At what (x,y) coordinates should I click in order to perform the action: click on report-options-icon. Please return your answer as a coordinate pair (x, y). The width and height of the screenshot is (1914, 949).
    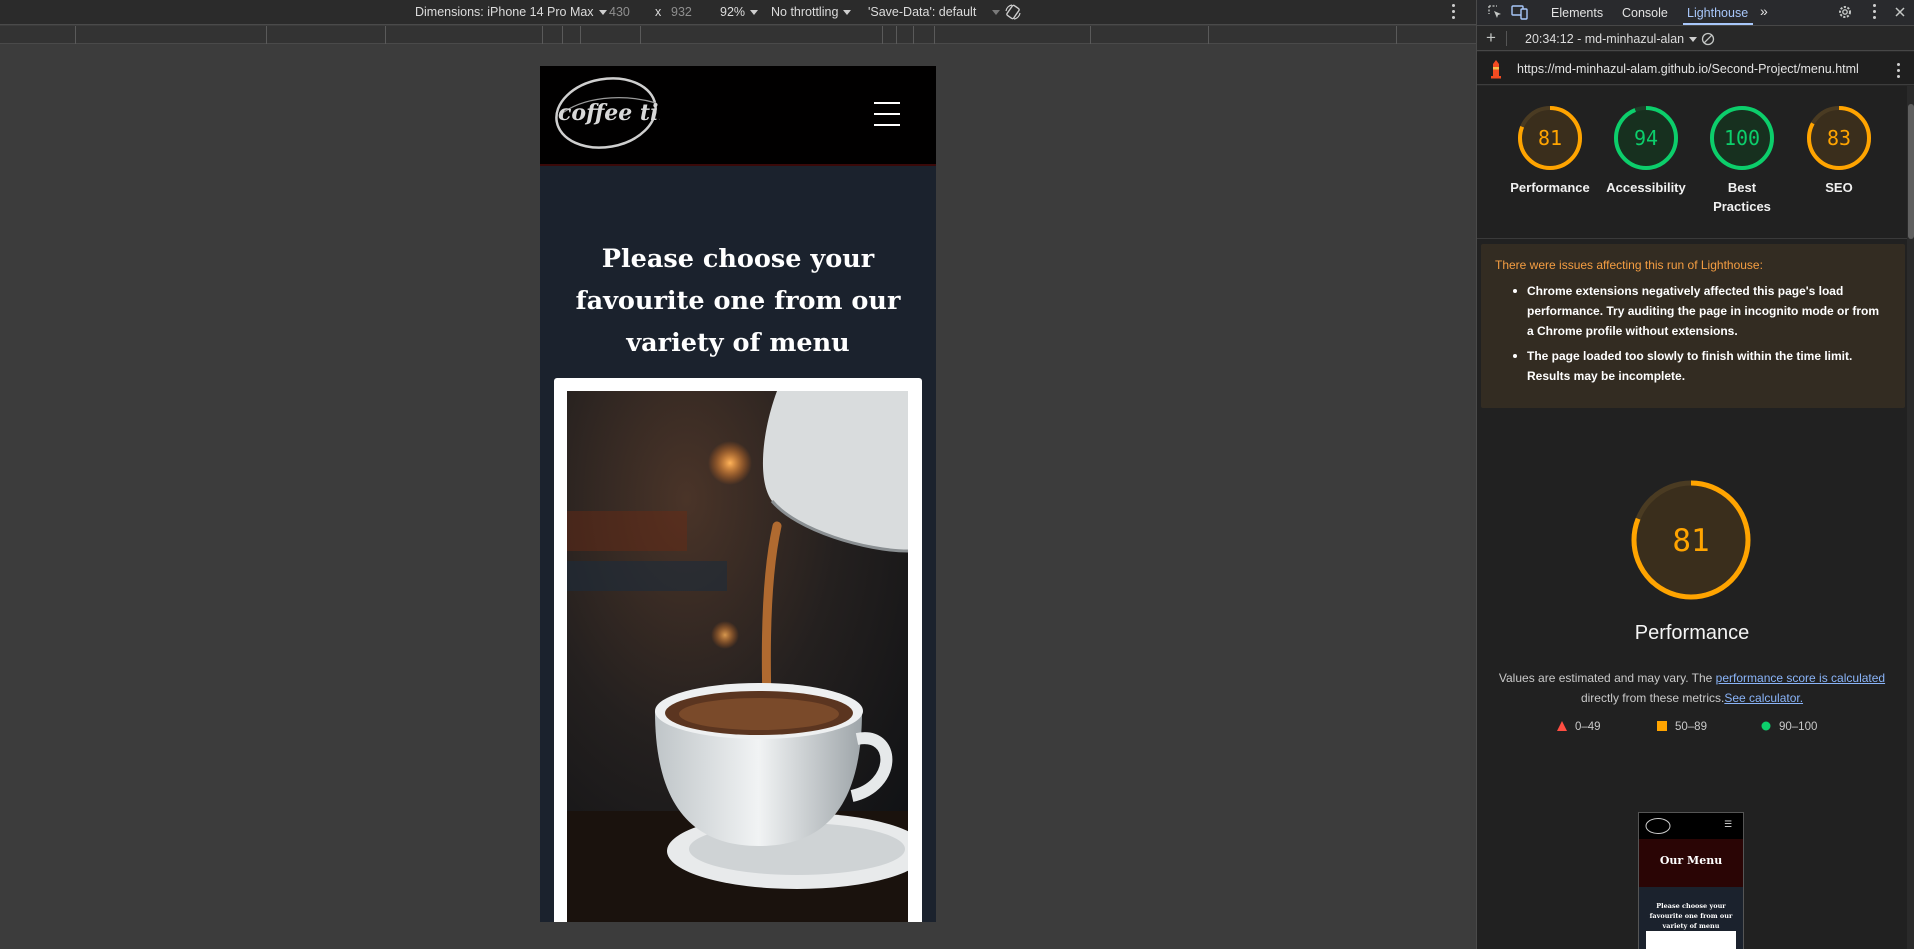
    Looking at the image, I should click on (1898, 70).